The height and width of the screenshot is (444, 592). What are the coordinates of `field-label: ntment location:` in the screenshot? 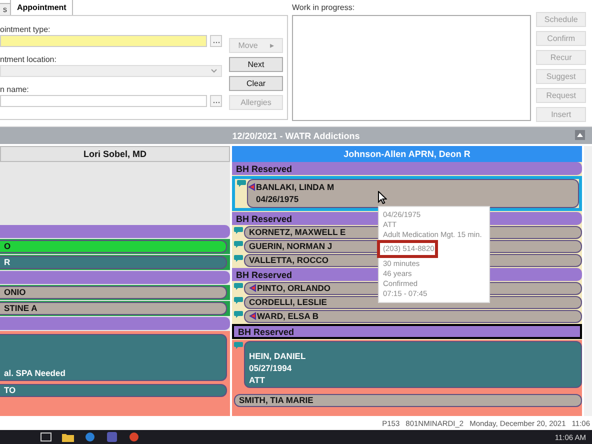 It's located at (29, 59).